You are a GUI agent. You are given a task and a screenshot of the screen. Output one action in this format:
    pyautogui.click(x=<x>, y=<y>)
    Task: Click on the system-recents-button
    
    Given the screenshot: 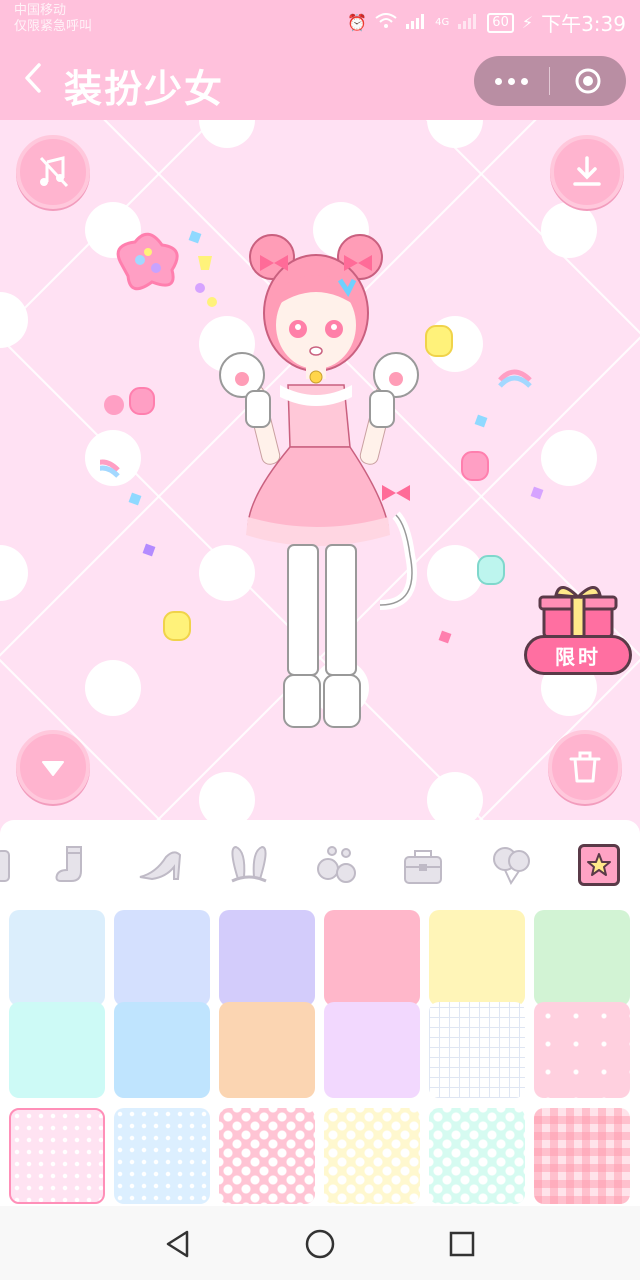 What is the action you would take?
    pyautogui.click(x=462, y=1244)
    